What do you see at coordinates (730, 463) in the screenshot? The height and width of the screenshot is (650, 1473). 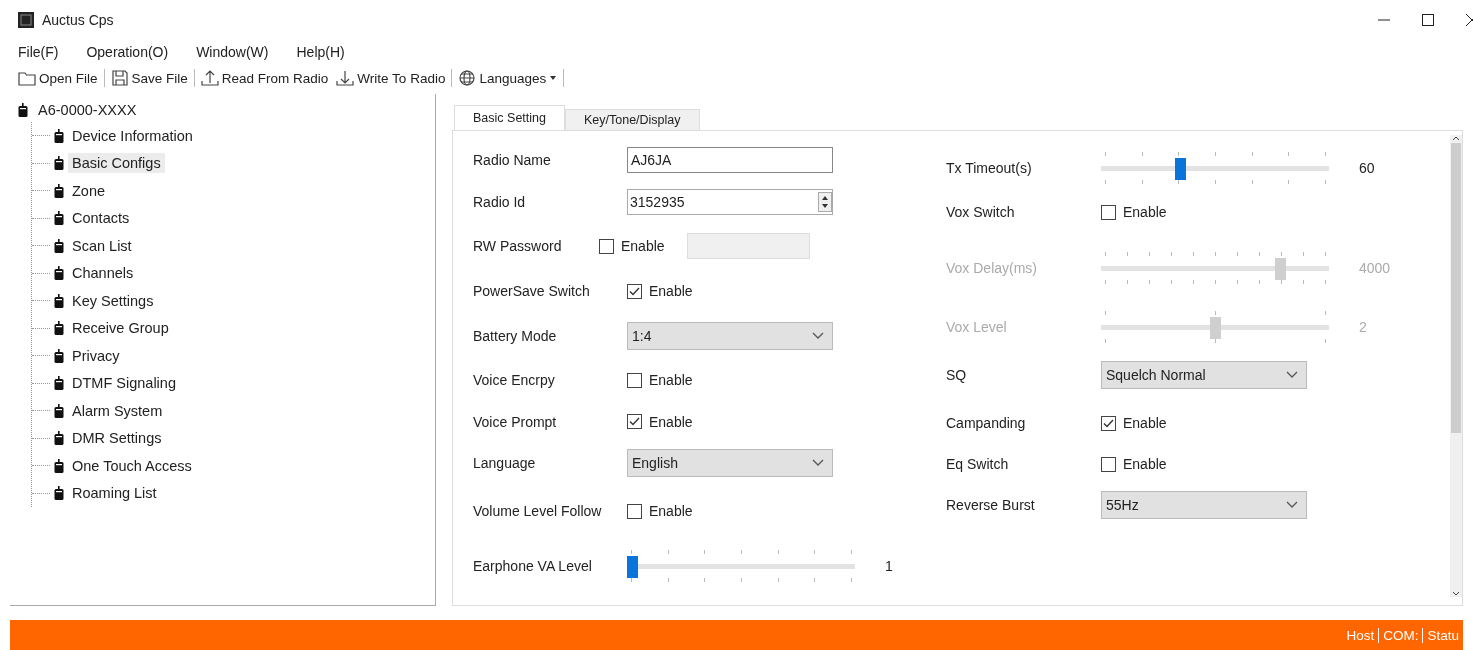 I see `dropdown: English` at bounding box center [730, 463].